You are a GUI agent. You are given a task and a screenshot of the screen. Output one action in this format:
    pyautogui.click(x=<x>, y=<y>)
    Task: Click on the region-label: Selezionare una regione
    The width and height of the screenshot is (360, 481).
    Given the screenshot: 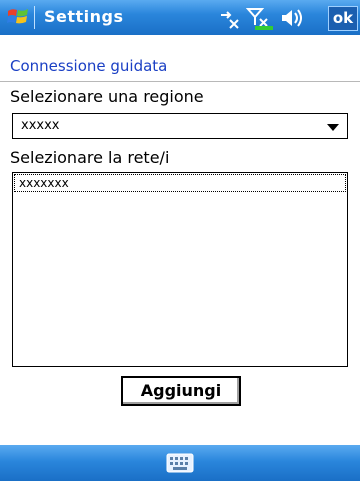 What is the action you would take?
    pyautogui.click(x=107, y=96)
    